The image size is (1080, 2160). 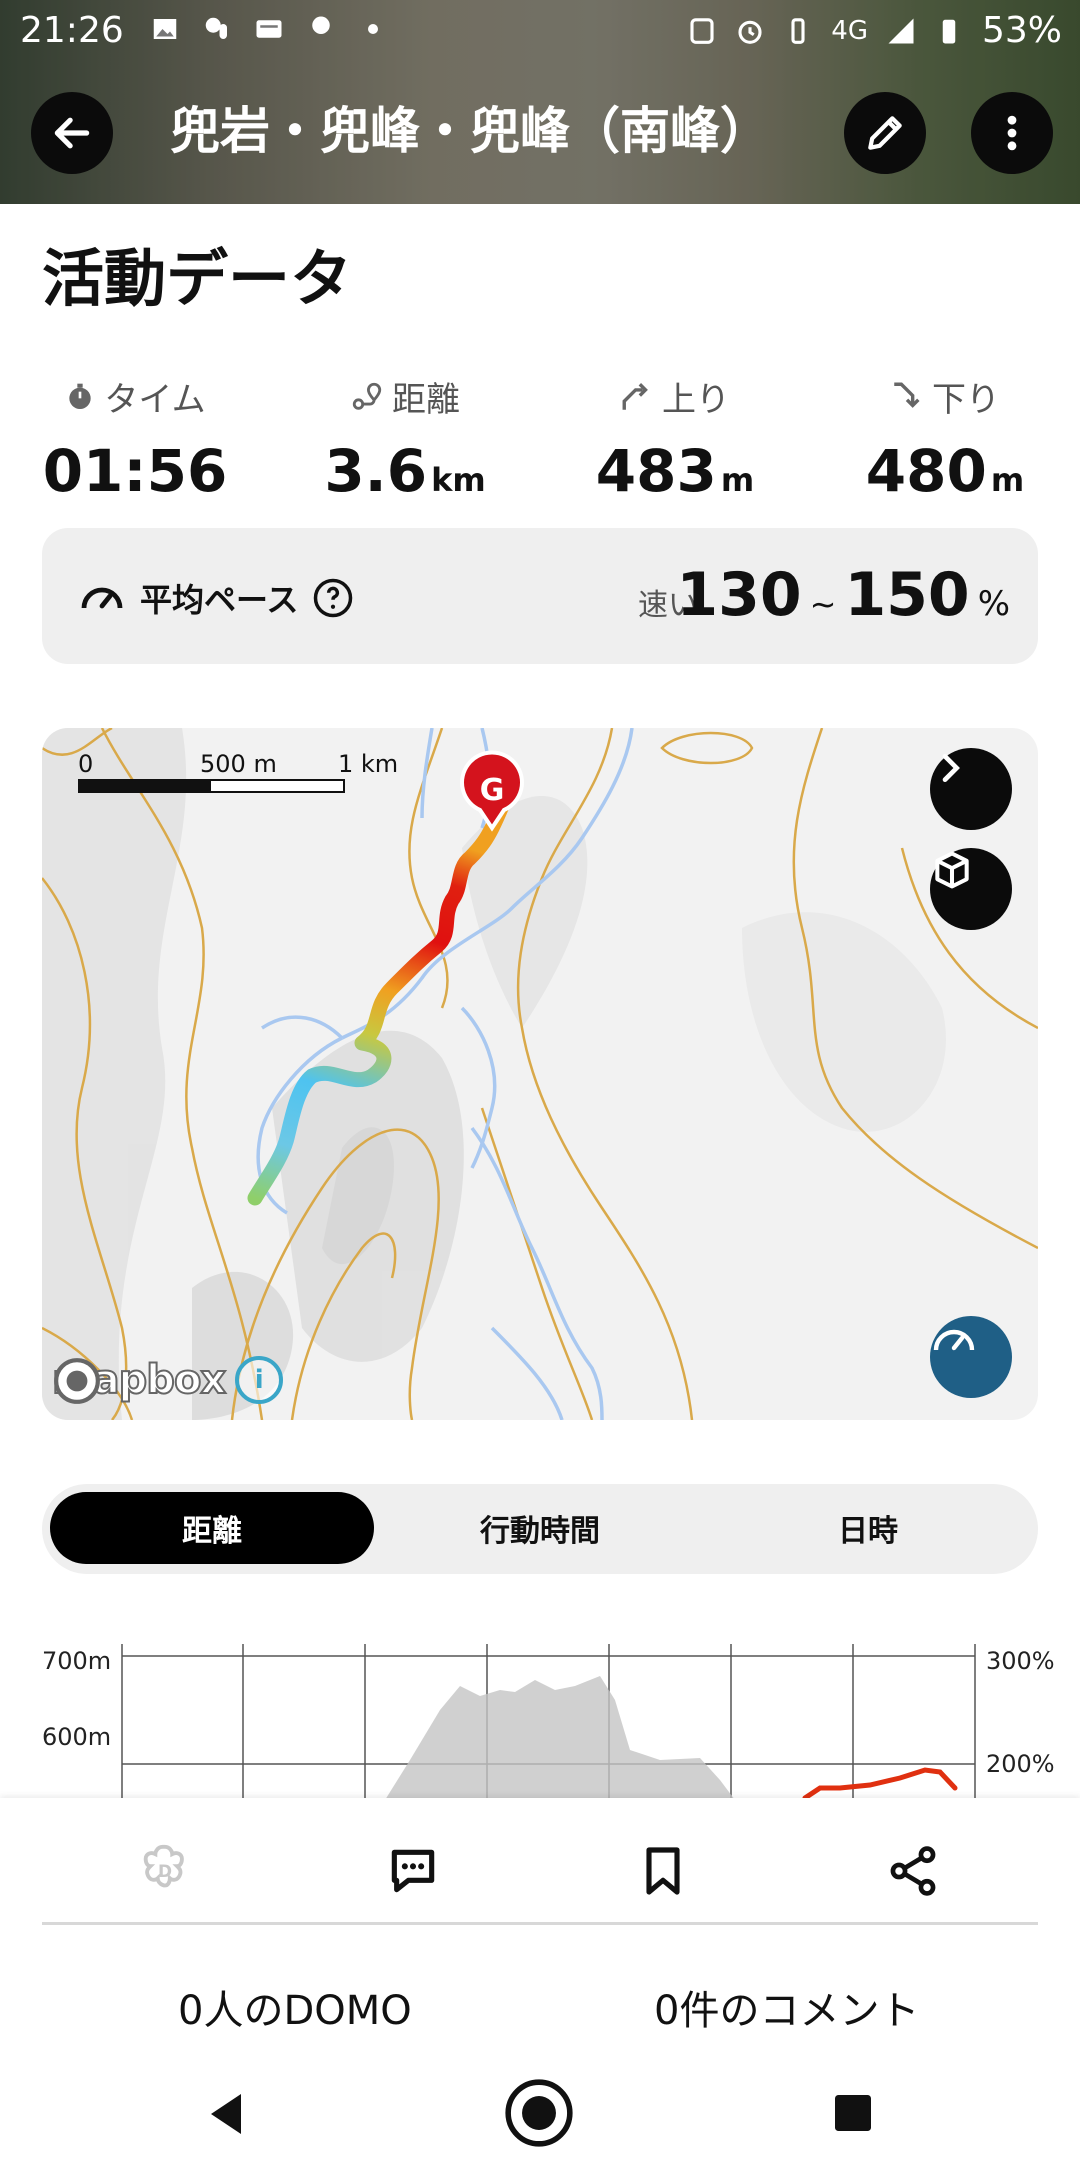 What do you see at coordinates (72, 30) in the screenshot?
I see `status-time: 21:26` at bounding box center [72, 30].